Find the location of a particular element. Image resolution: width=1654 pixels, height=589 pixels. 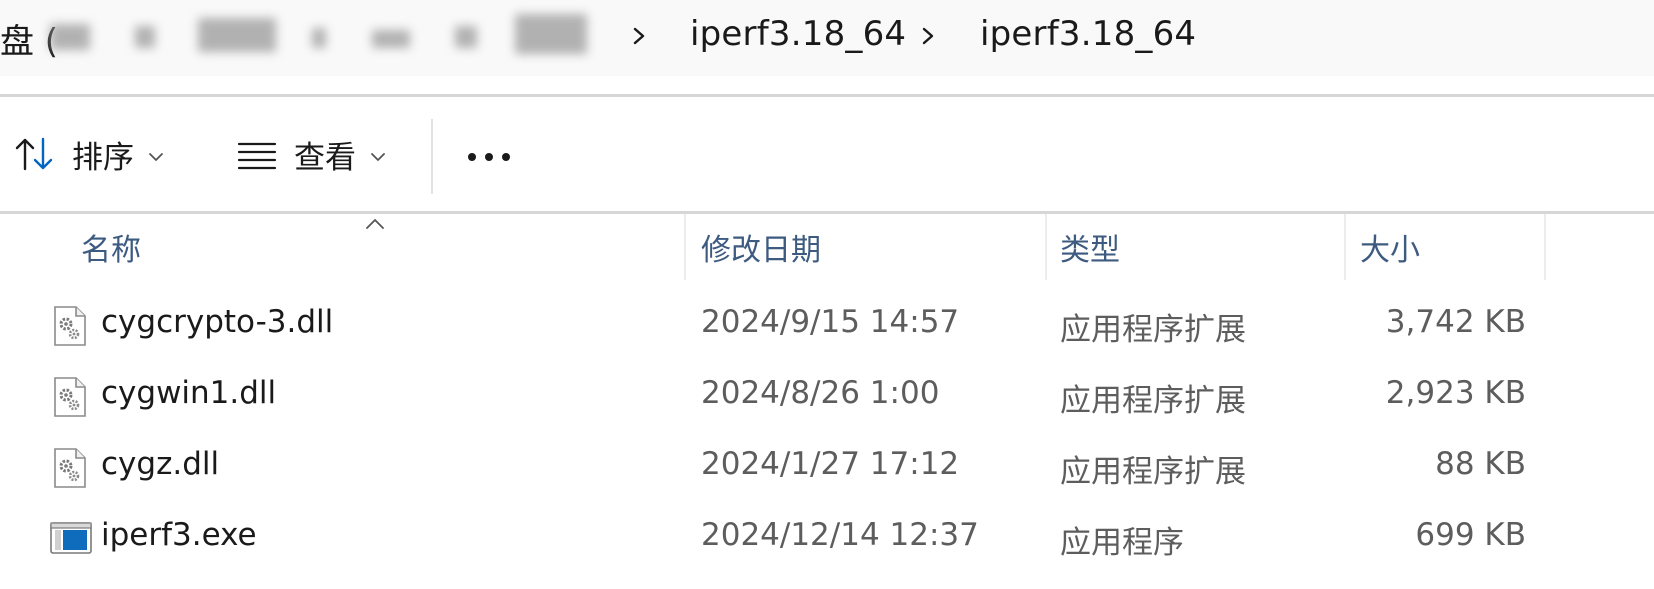

file-row: iperf3.exe 2024/12/14 12:37 应用程序 699 KB is located at coordinates (827, 538).